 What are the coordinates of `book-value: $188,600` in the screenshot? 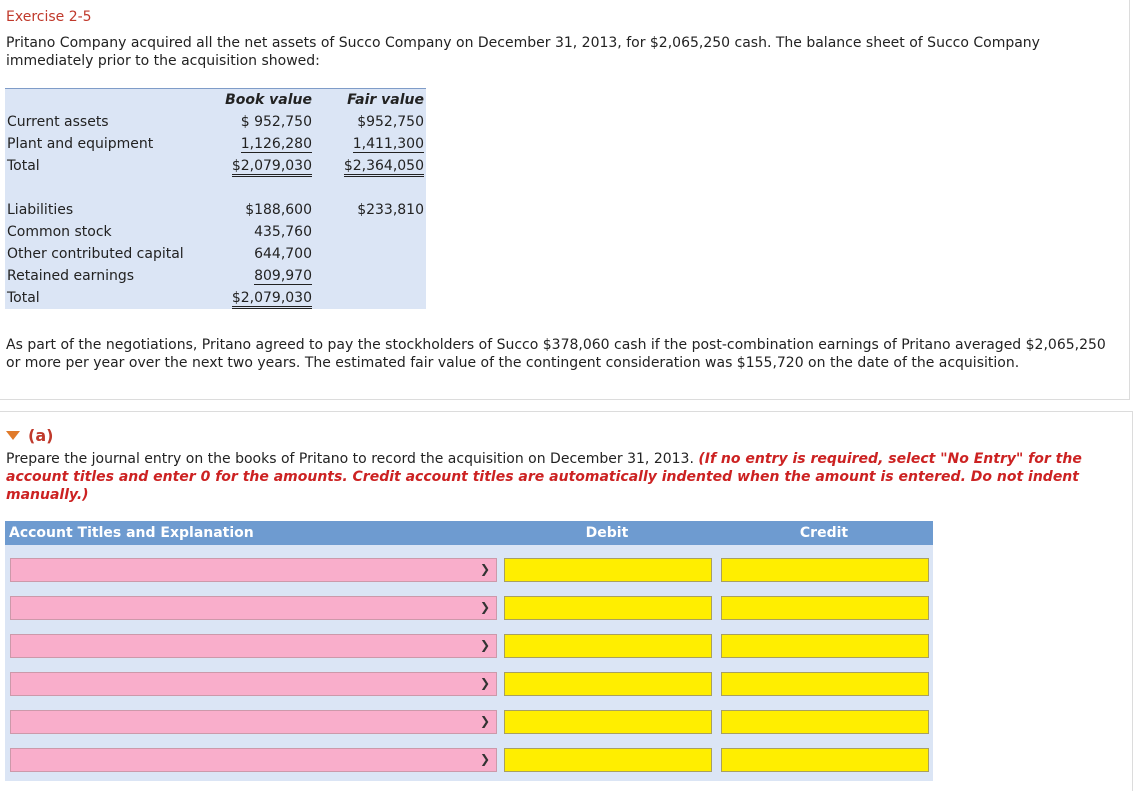 It's located at (278, 210).